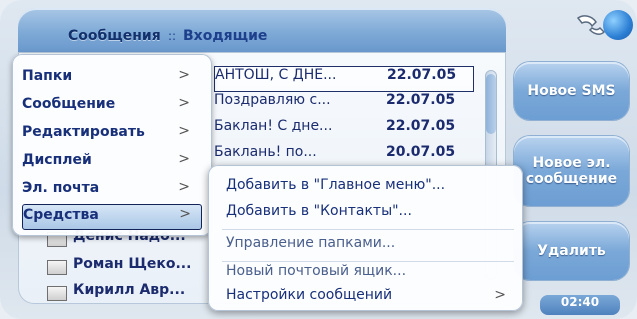  What do you see at coordinates (343, 130) in the screenshot?
I see `message-row: Баклан! С дне... 22.07.05` at bounding box center [343, 130].